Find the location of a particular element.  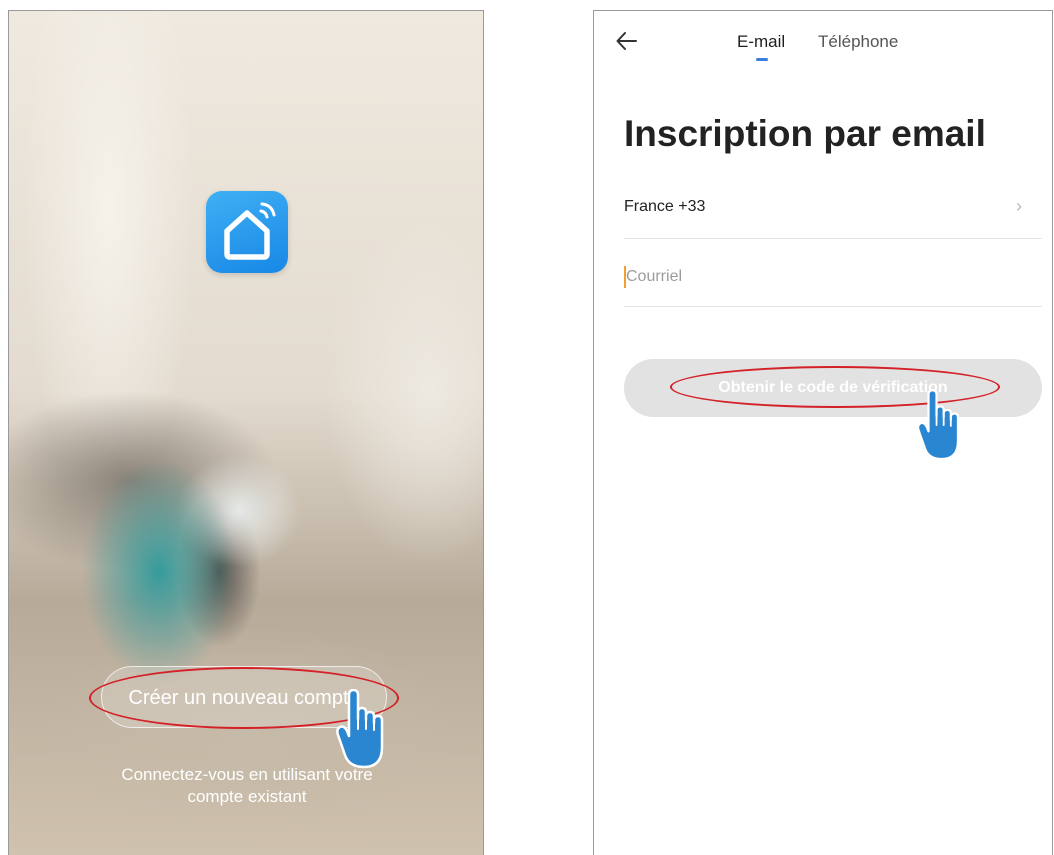

get-verification-code-button: Obtenir le code de vérification is located at coordinates (833, 388).